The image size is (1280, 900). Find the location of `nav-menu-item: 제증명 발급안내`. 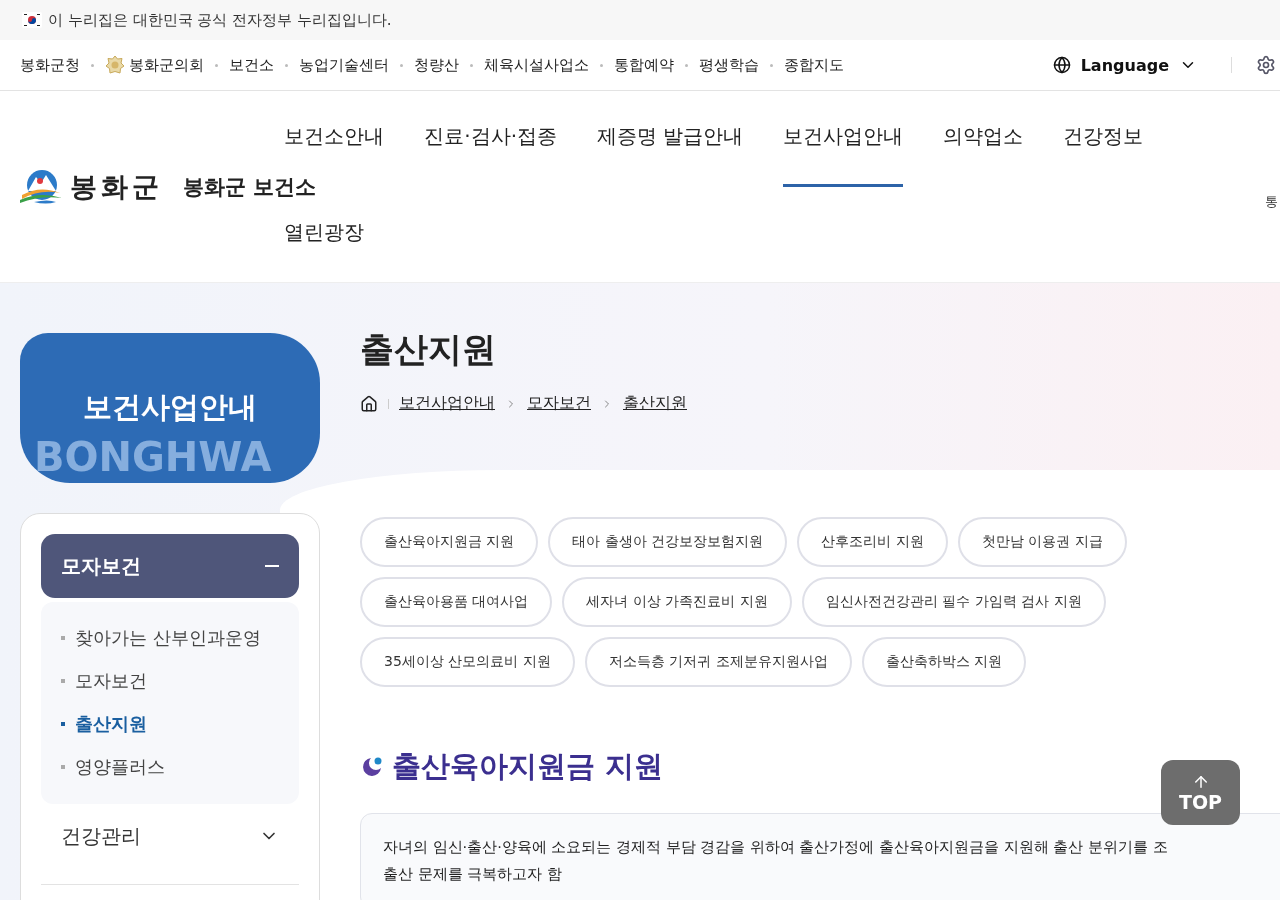

nav-menu-item: 제증명 발급안내 is located at coordinates (670, 148).